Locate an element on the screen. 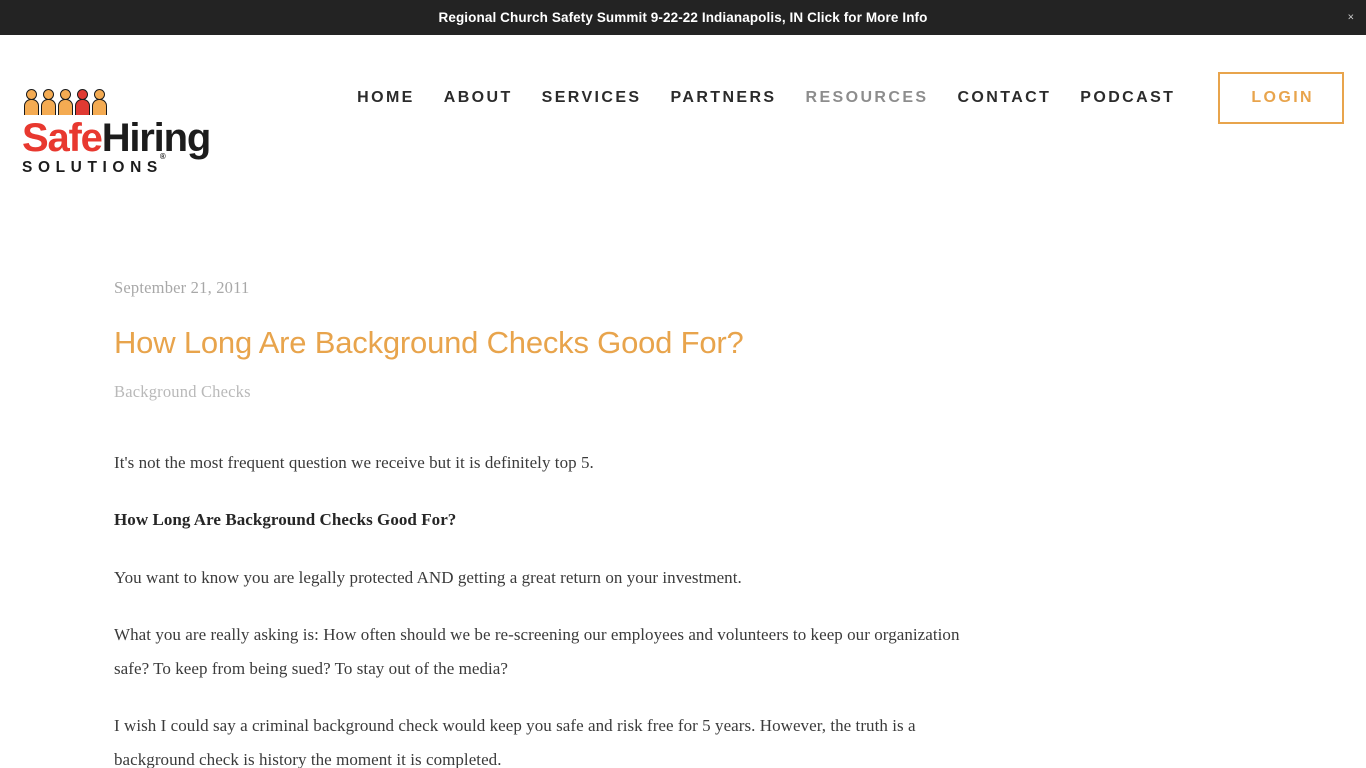  logo-word-hiring: Hiring is located at coordinates (156, 138).